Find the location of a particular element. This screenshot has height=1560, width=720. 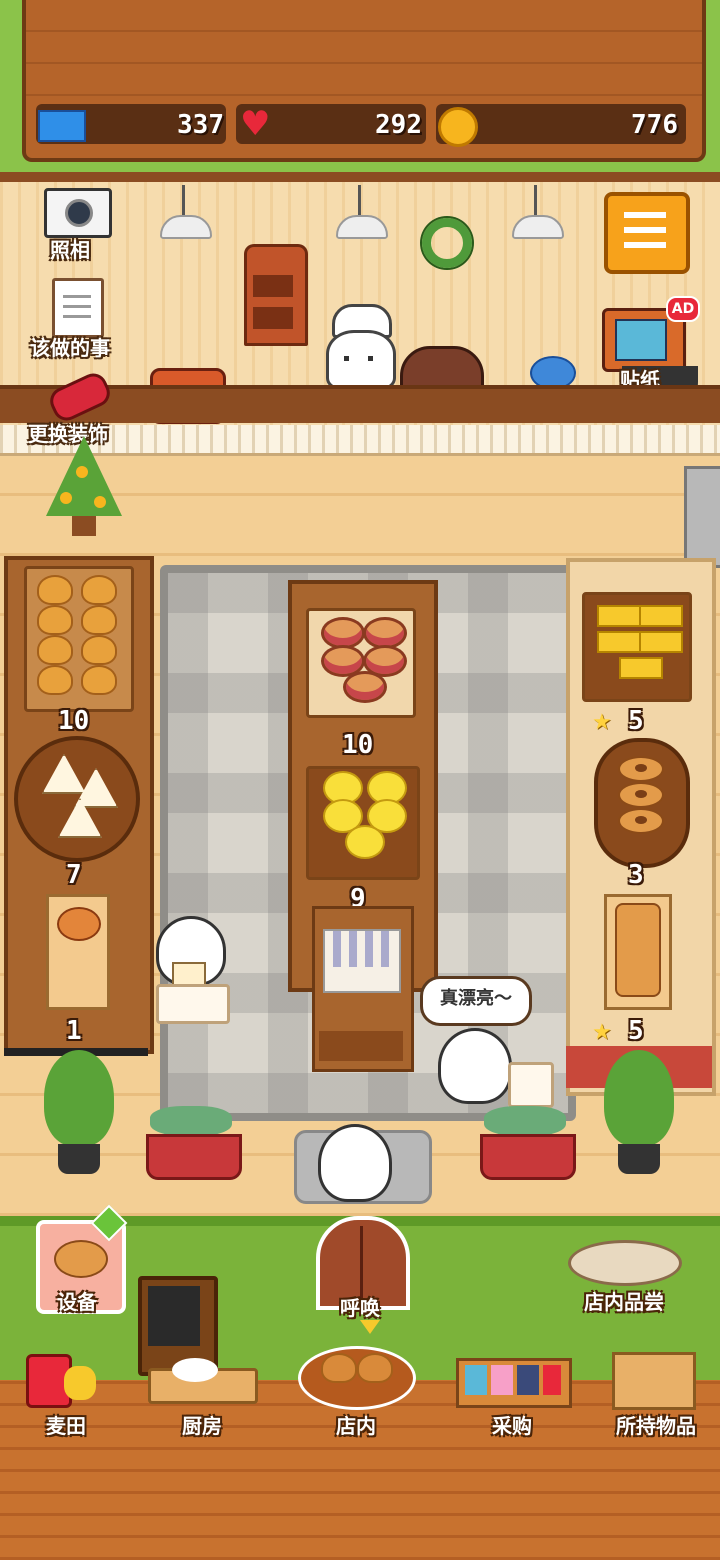

top-status-board: 337 ♥ 292 776 is located at coordinates (360, 86).